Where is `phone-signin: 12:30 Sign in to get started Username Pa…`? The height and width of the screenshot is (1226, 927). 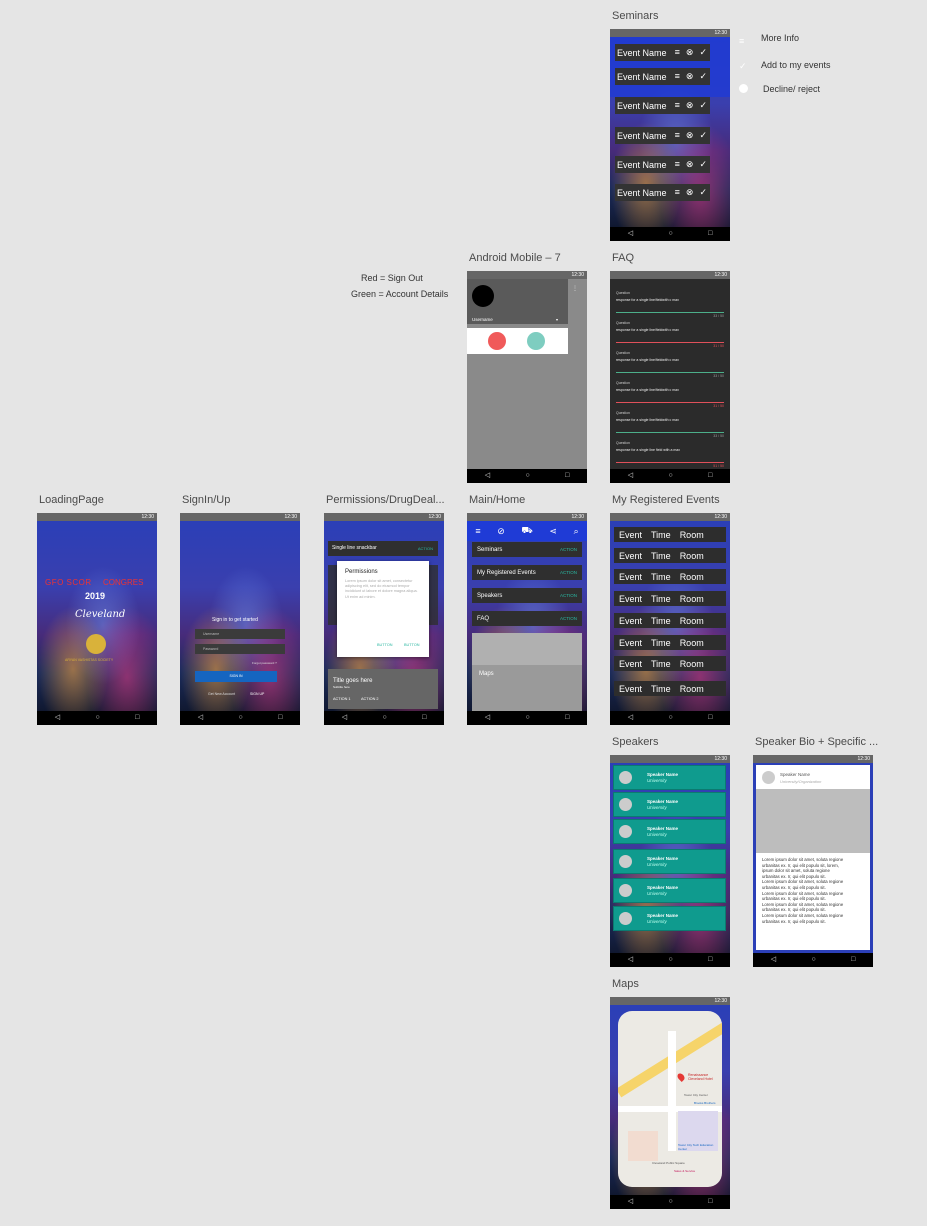 phone-signin: 12:30 Sign in to get started Username Pa… is located at coordinates (240, 619).